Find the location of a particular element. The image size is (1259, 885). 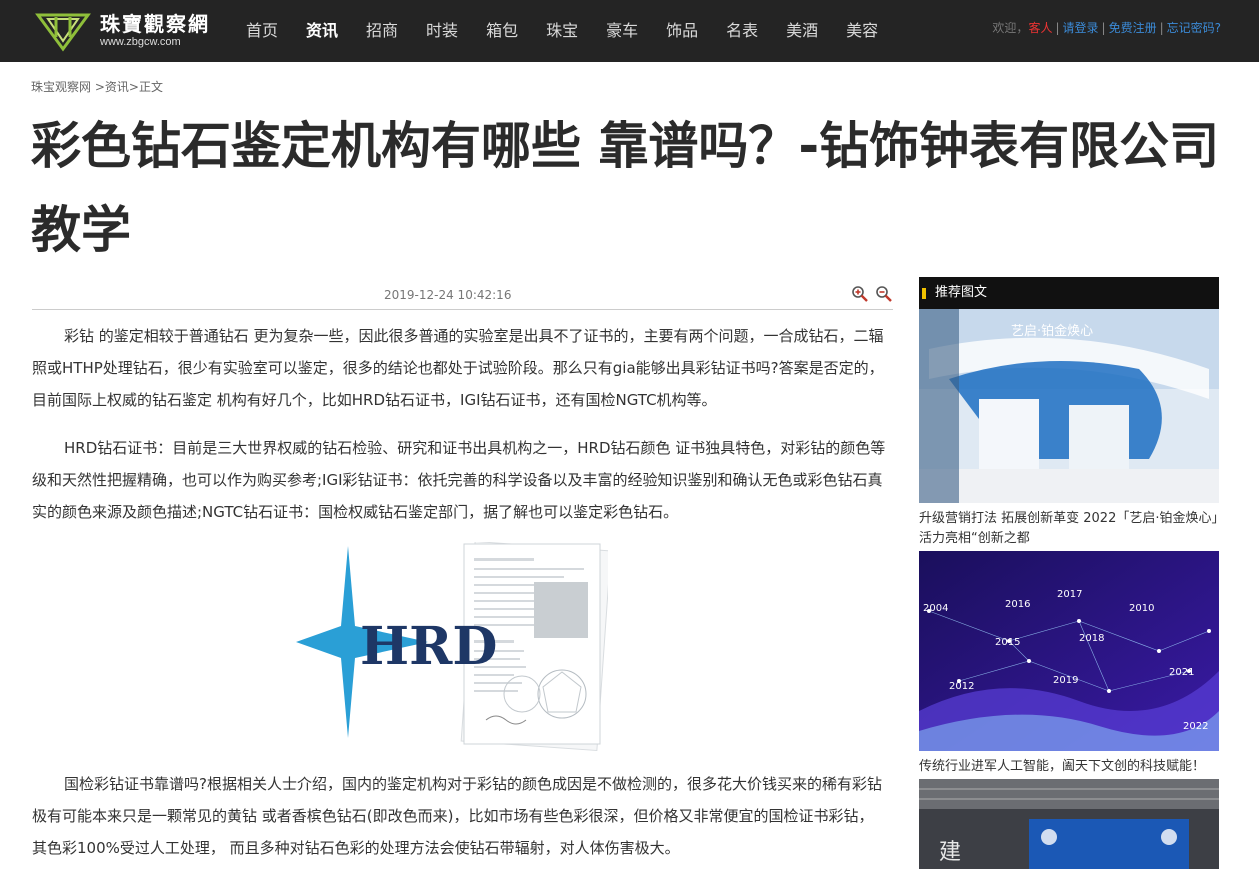

nav-cars: 豪车 is located at coordinates (622, 31).